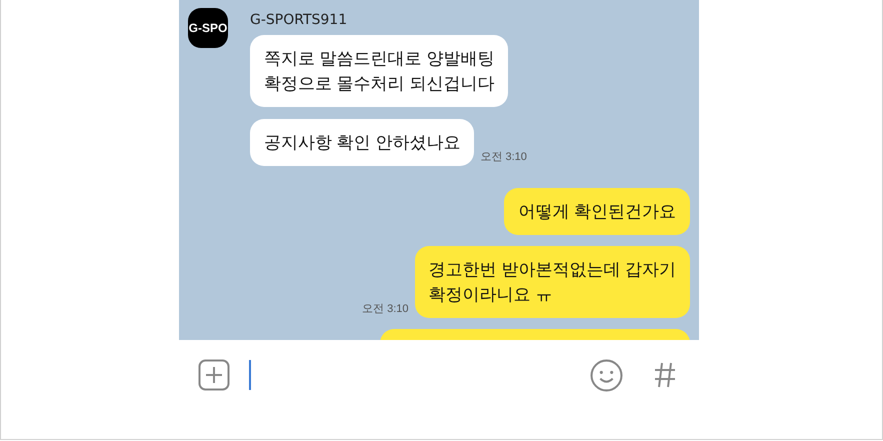 The height and width of the screenshot is (441, 883). I want to click on hashtag-icon, so click(665, 375).